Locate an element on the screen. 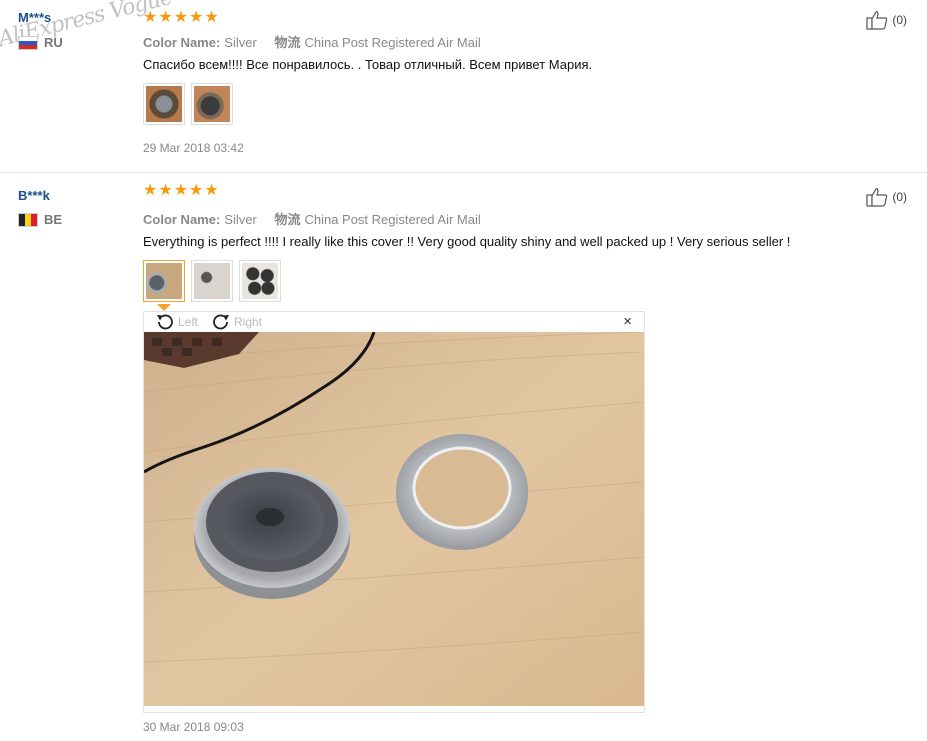 The height and width of the screenshot is (741, 927). rotate-right-button: Right is located at coordinates (236, 322).